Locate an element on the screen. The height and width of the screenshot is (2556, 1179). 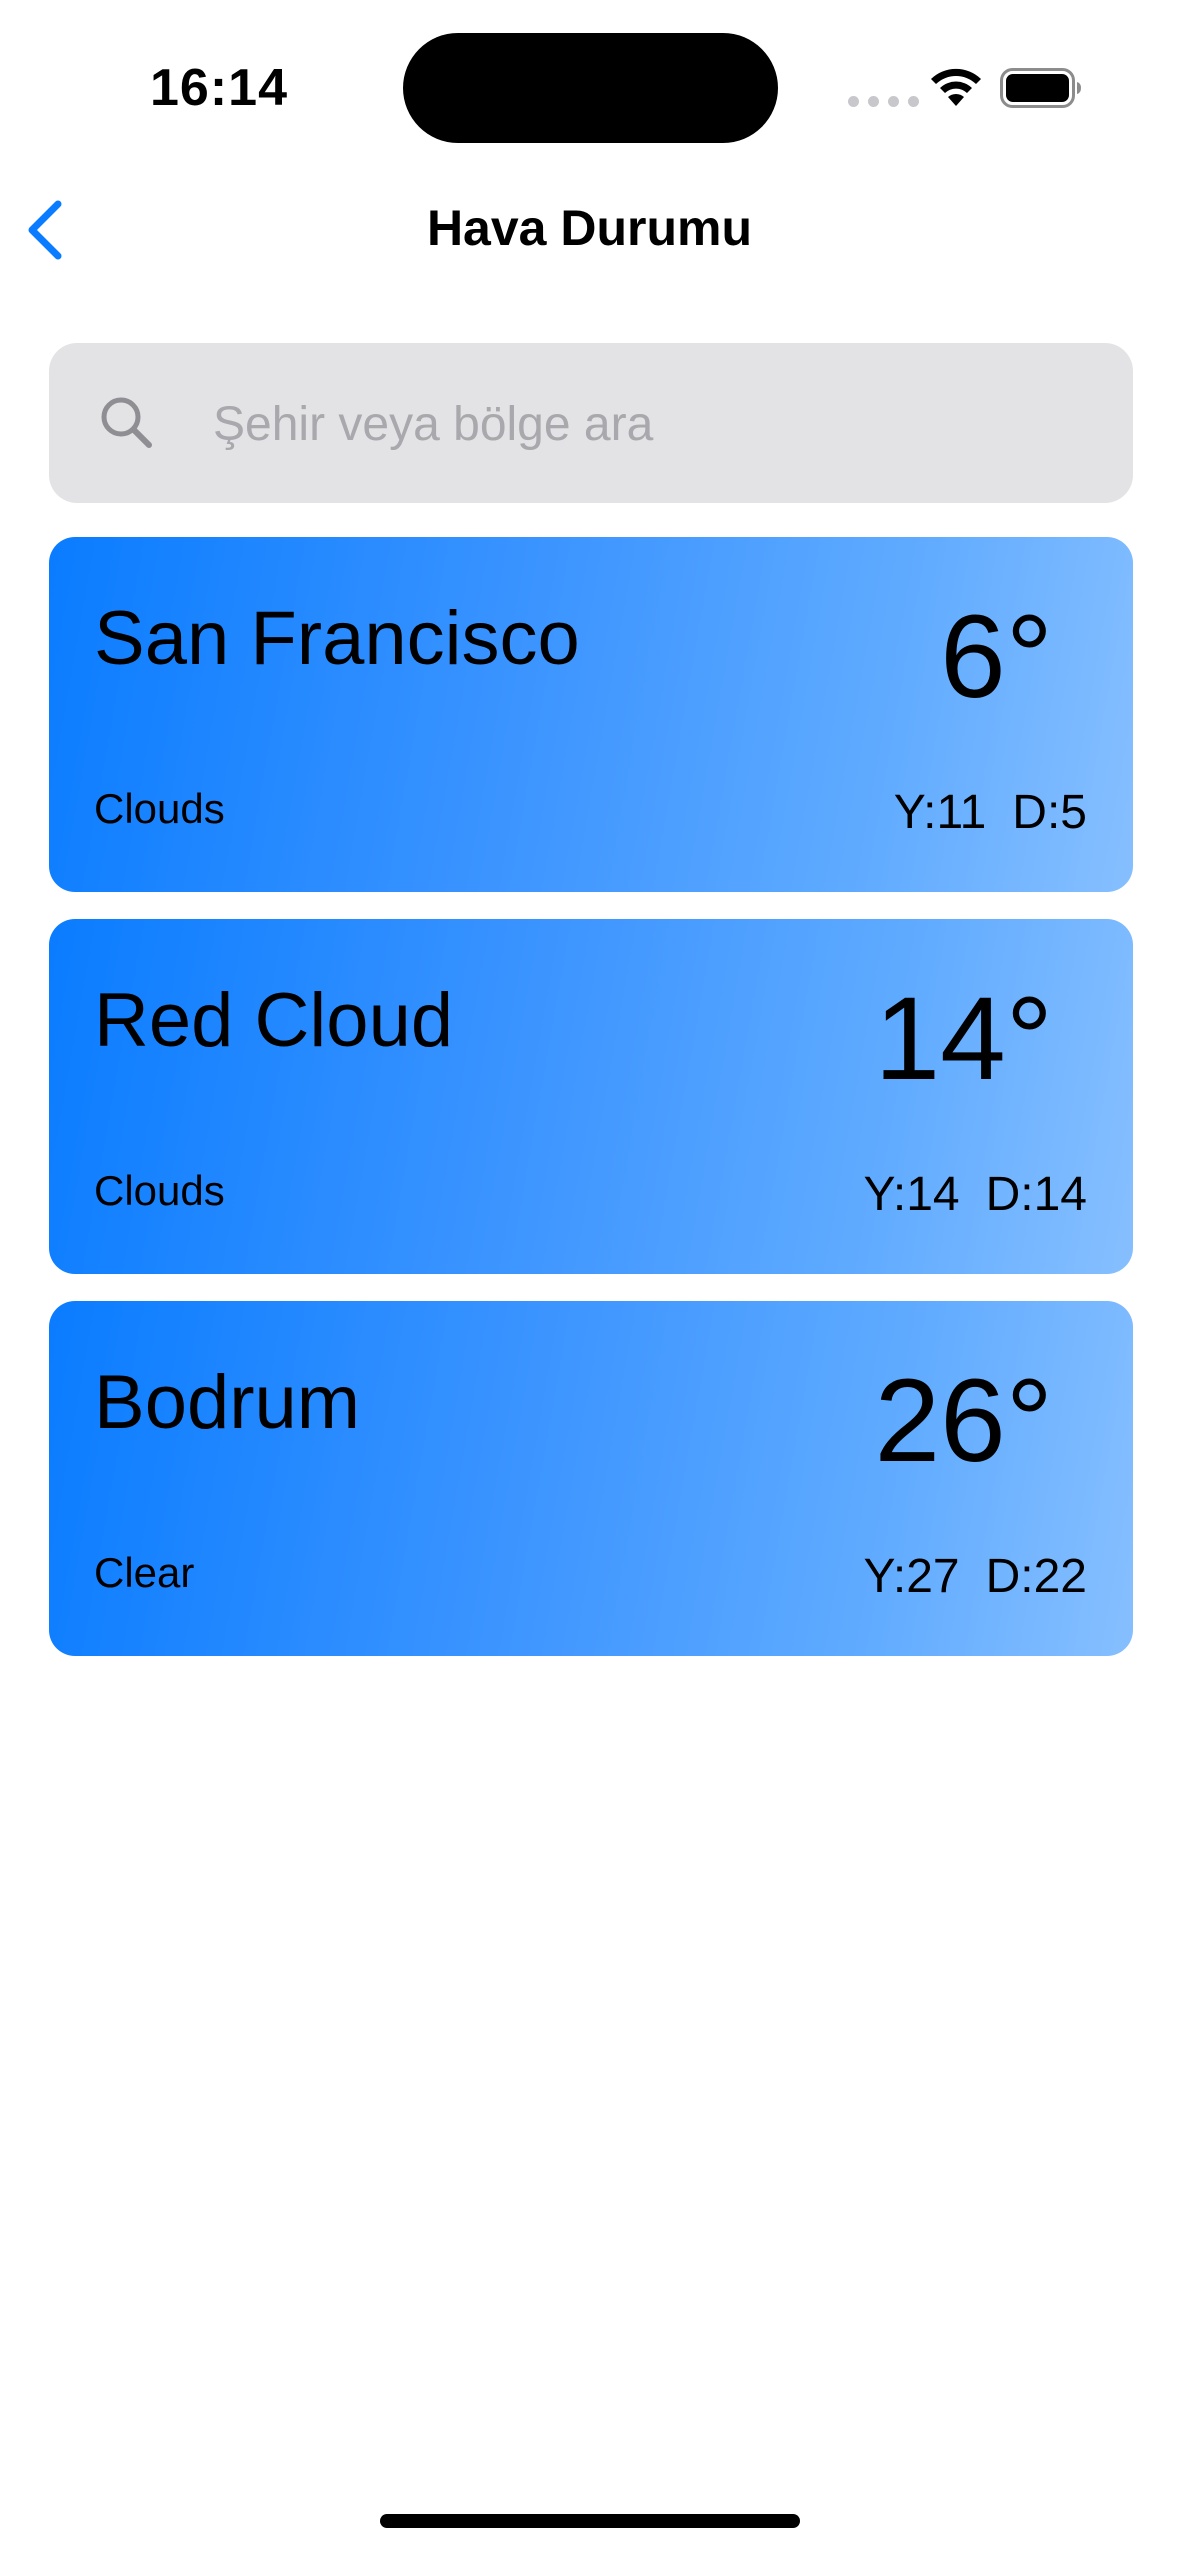
city-card-san-francisco: San Francisco 6° Clouds Y:11 D:5 is located at coordinates (591, 714).